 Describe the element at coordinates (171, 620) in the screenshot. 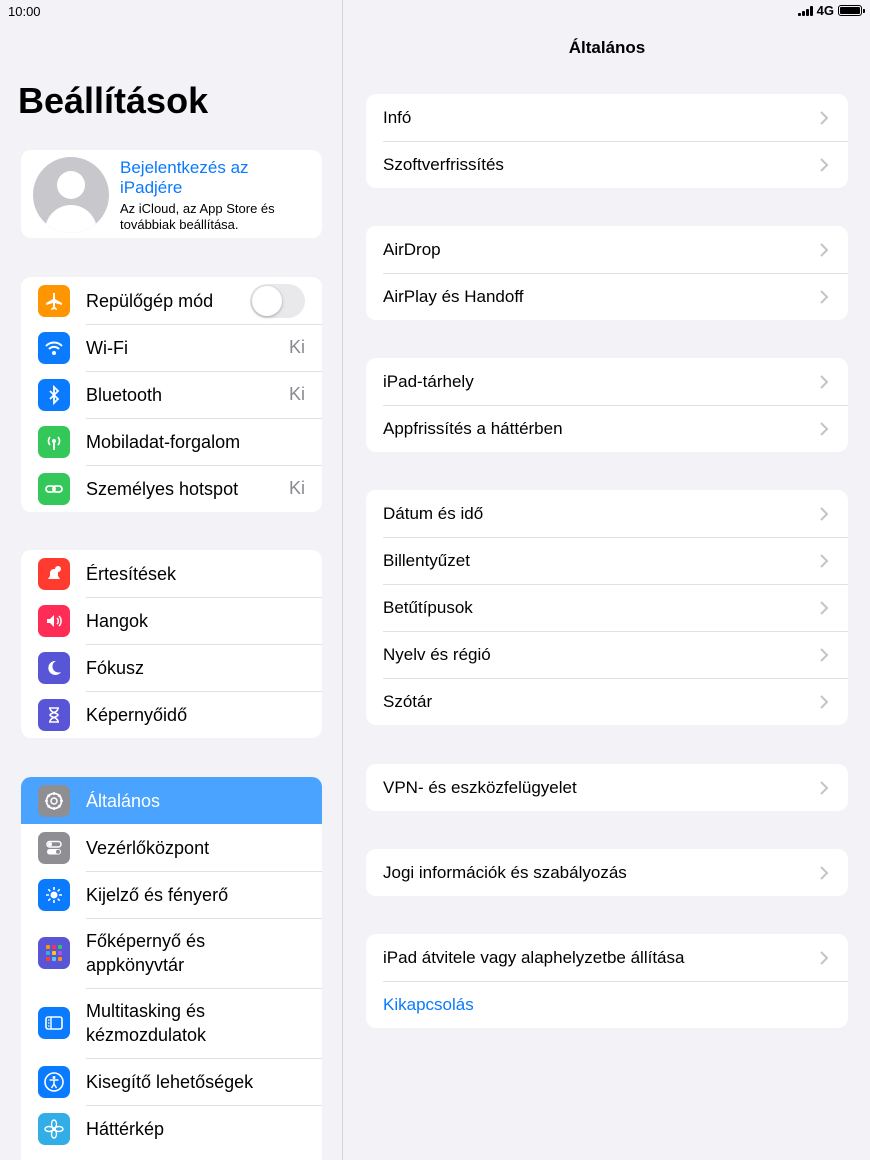

I see `sidebar-item-sounds: Hangok` at that location.